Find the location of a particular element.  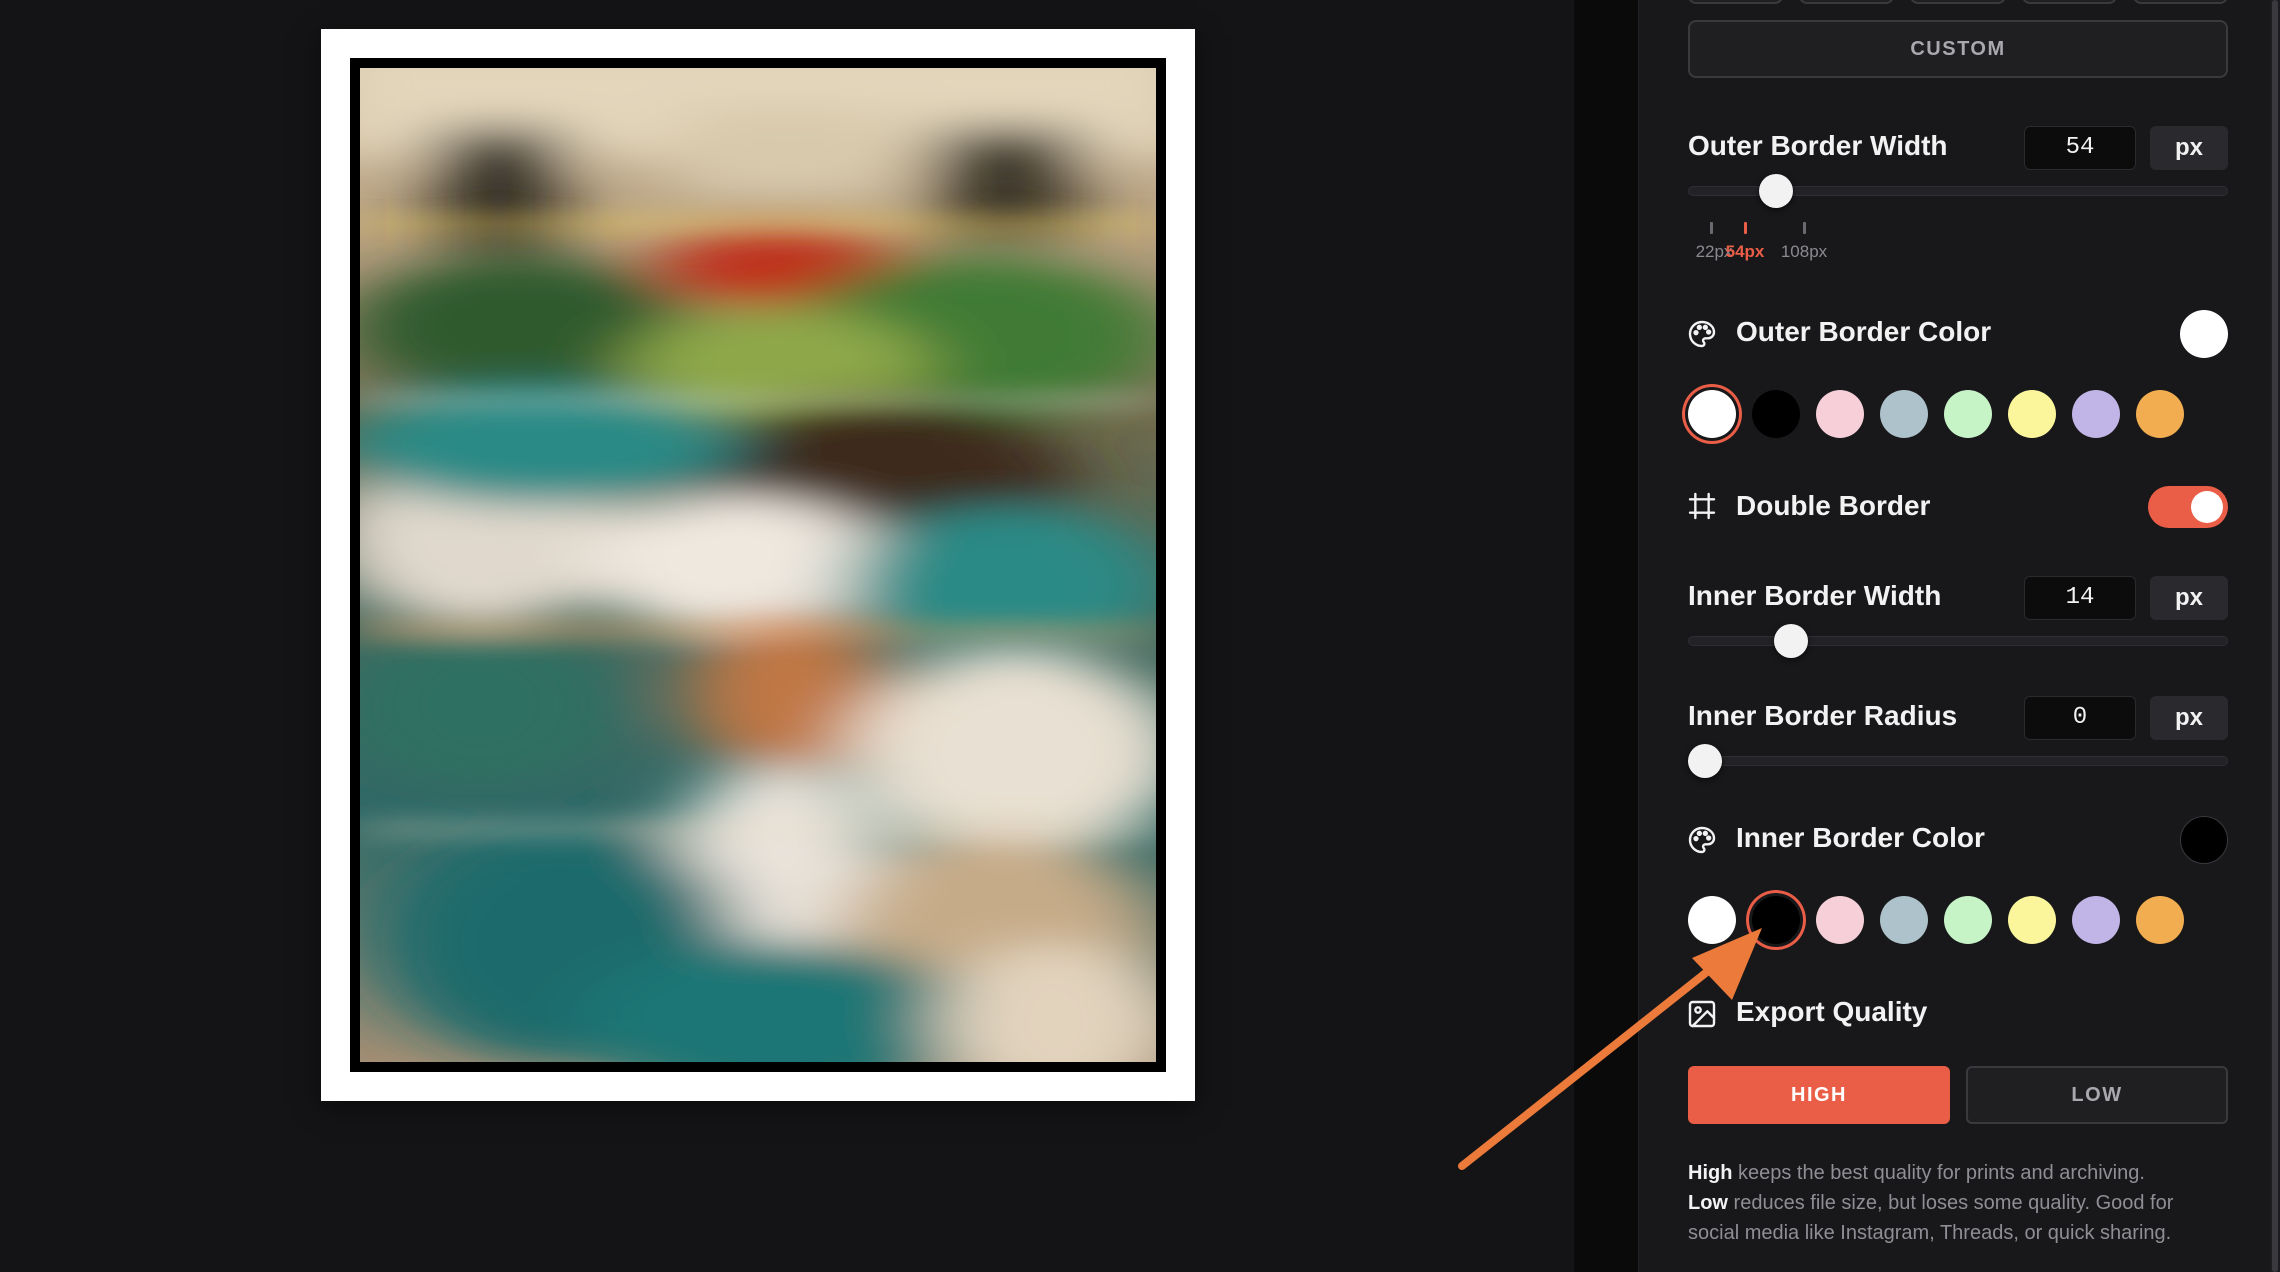

custom-preset-button: CUSTOM is located at coordinates (1958, 49).